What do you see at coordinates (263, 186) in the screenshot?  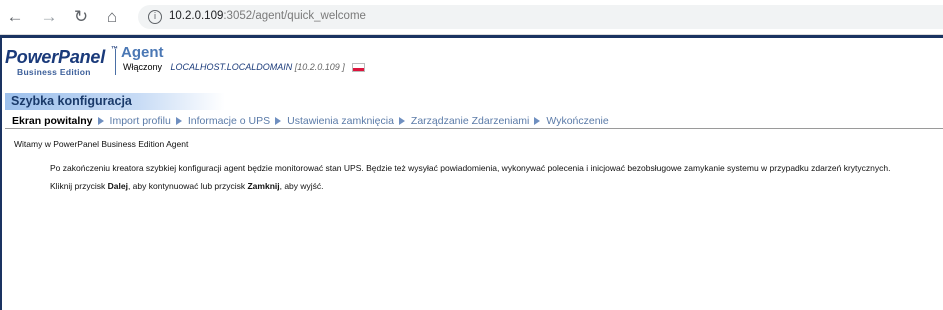 I see `close-keyword: Zamknij` at bounding box center [263, 186].